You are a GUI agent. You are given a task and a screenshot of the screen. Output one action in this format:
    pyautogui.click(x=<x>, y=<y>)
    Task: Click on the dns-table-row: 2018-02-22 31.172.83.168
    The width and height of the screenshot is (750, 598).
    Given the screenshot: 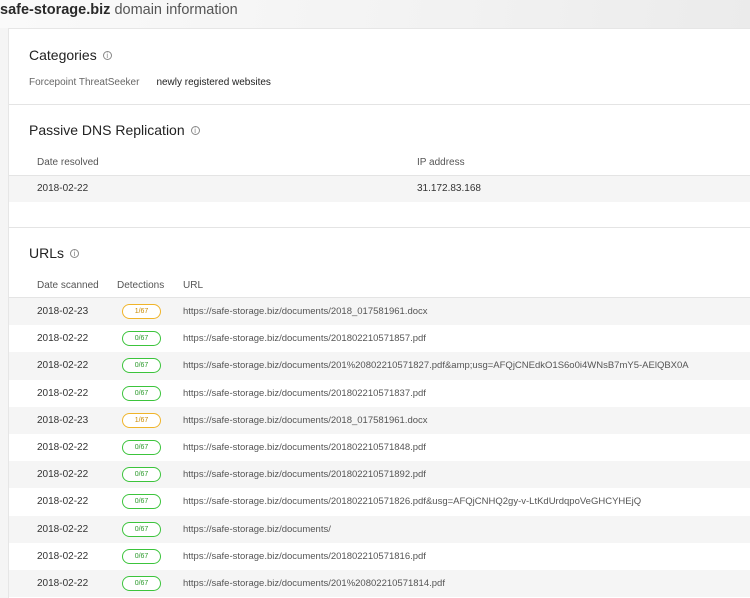 What is the action you would take?
    pyautogui.click(x=379, y=189)
    